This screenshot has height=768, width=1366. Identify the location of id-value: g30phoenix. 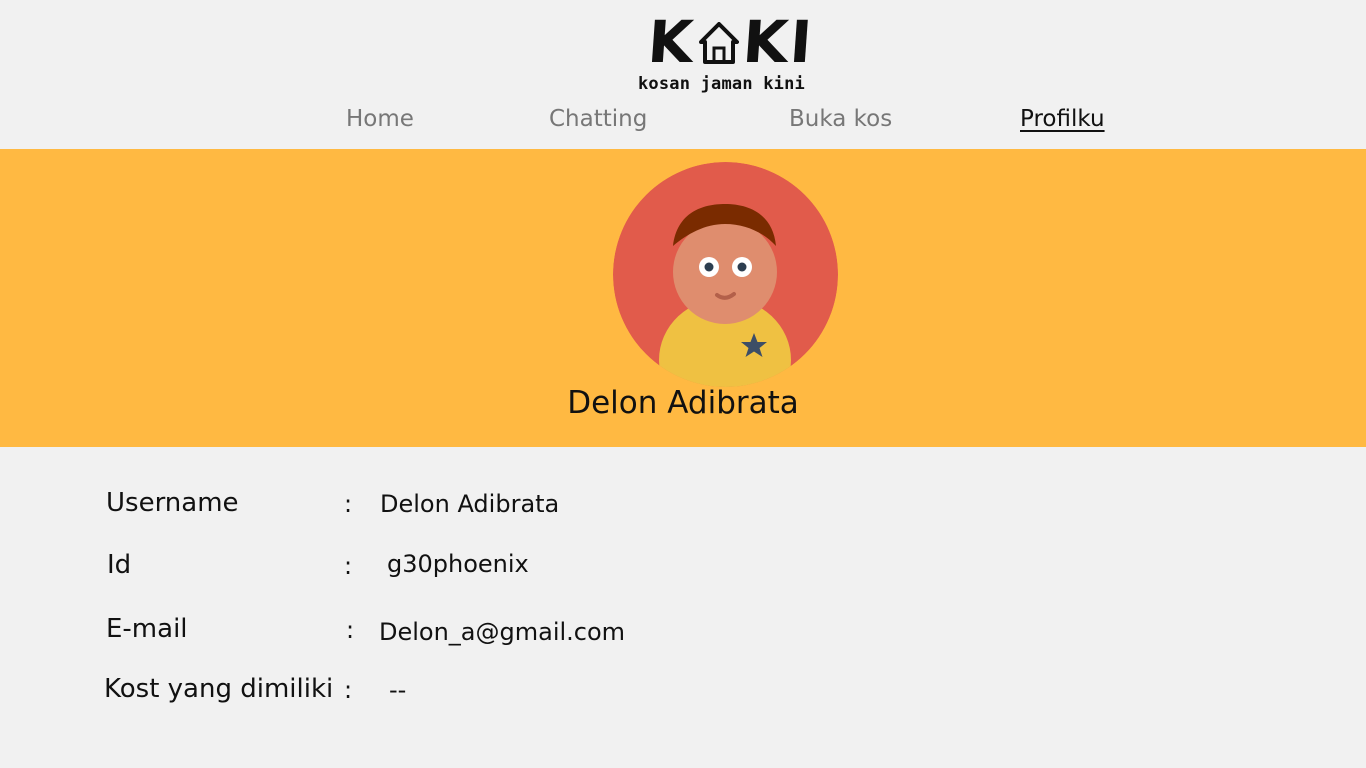
(458, 564).